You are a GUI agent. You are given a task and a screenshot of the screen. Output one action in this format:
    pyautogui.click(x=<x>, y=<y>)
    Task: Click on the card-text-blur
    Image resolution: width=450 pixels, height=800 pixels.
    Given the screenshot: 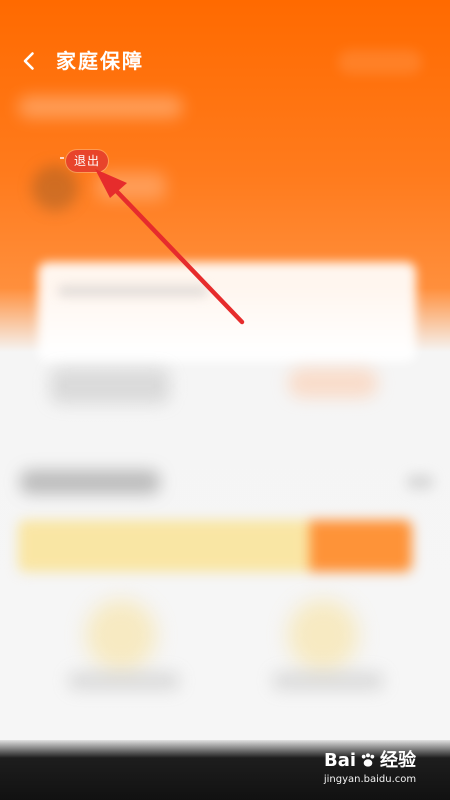 What is the action you would take?
    pyautogui.click(x=133, y=291)
    